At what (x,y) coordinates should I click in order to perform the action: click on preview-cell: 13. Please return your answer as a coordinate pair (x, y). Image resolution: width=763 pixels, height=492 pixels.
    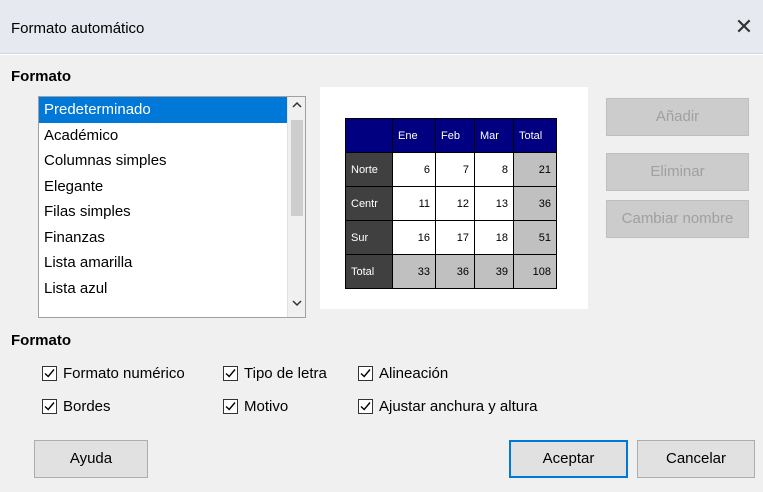
    Looking at the image, I should click on (494, 203).